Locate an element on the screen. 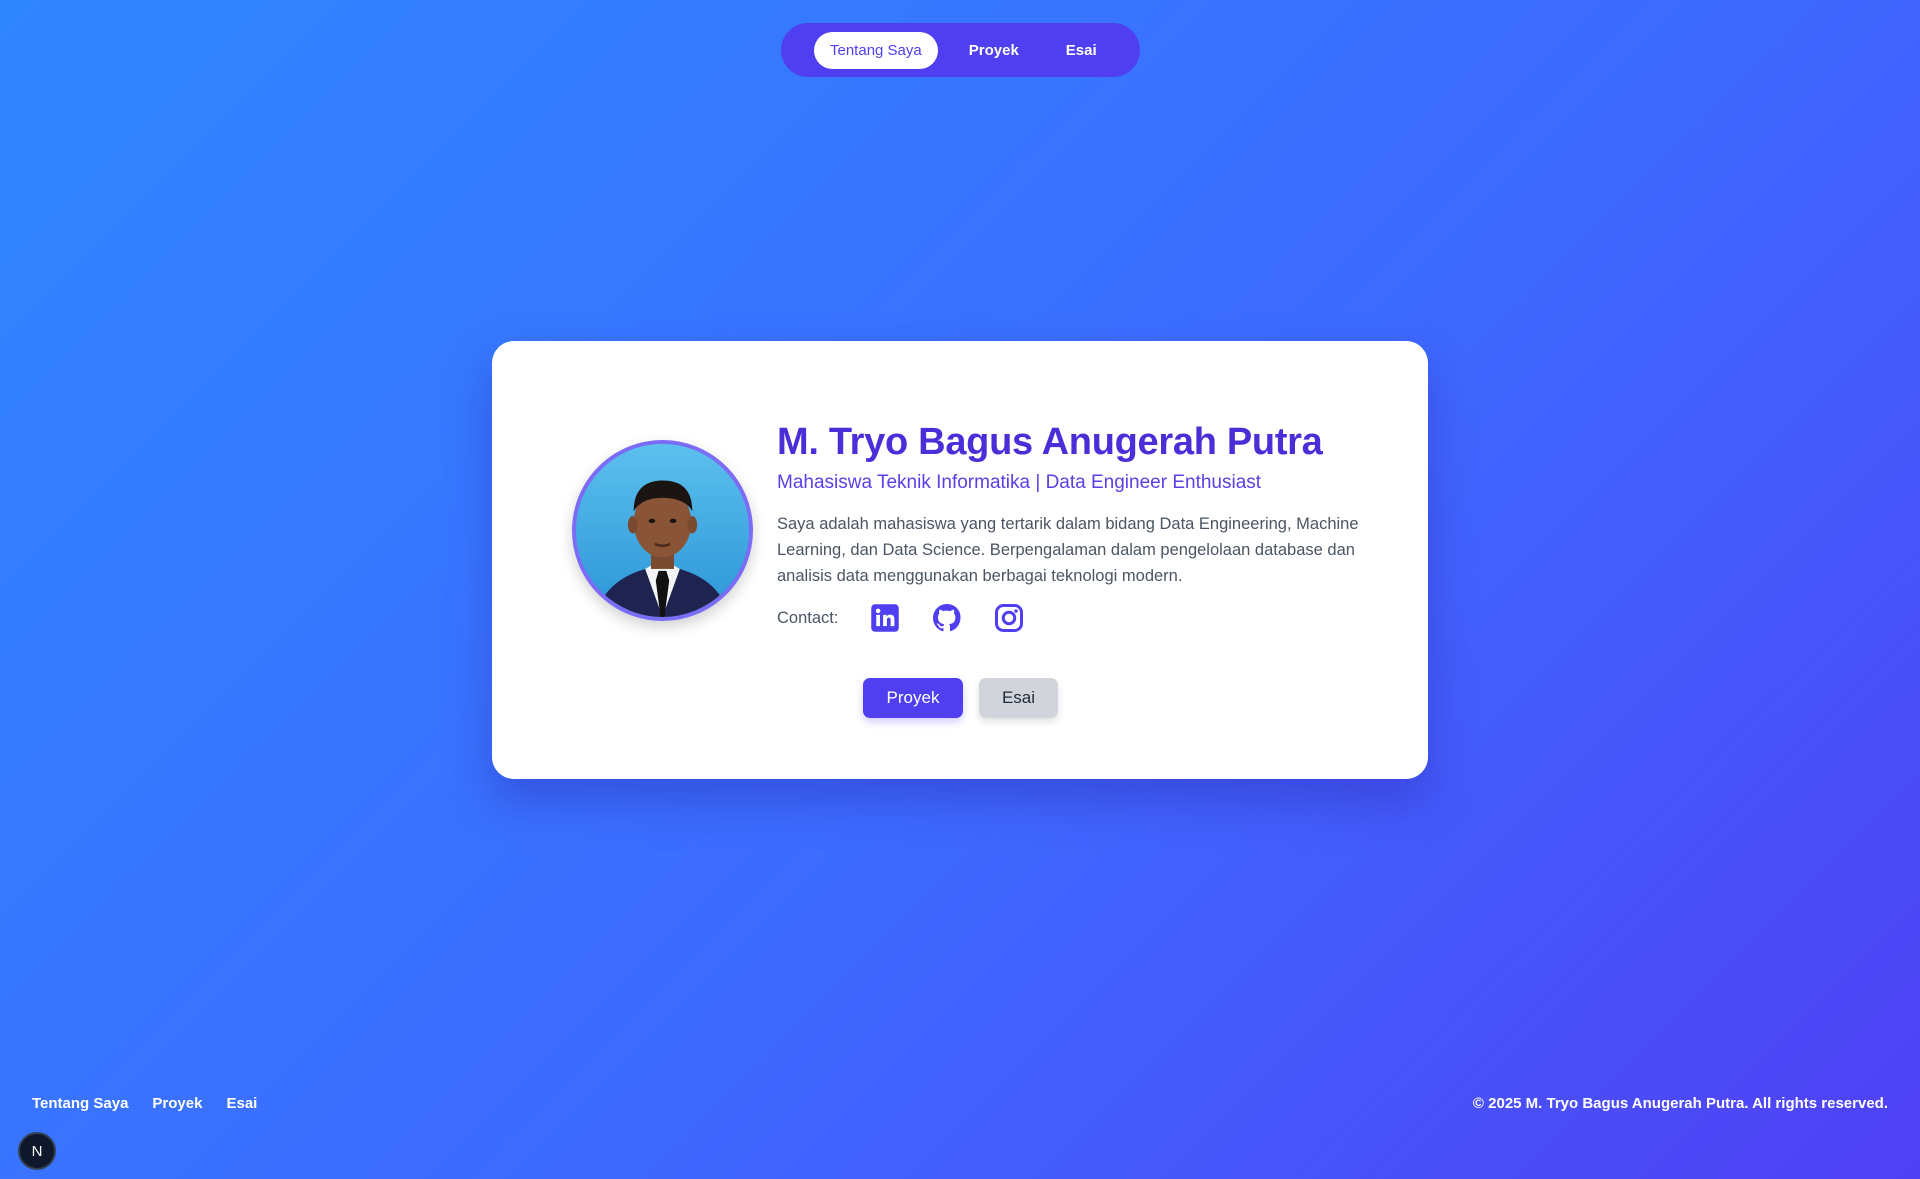 The width and height of the screenshot is (1920, 1179). nextjs-devtools-badge: N is located at coordinates (37, 1151).